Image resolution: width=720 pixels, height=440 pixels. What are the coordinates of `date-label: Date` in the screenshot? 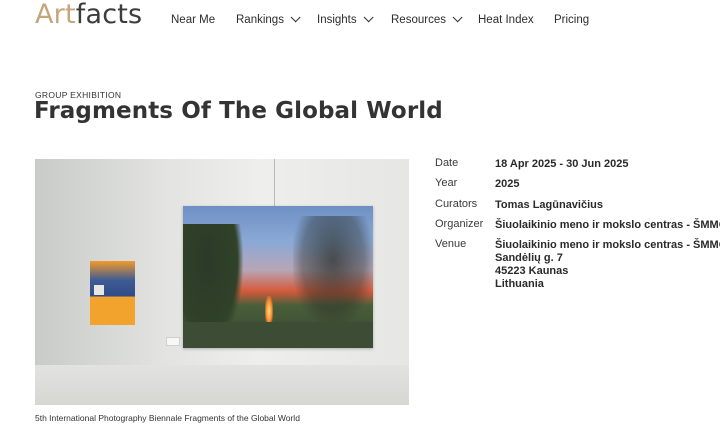 It's located at (447, 163).